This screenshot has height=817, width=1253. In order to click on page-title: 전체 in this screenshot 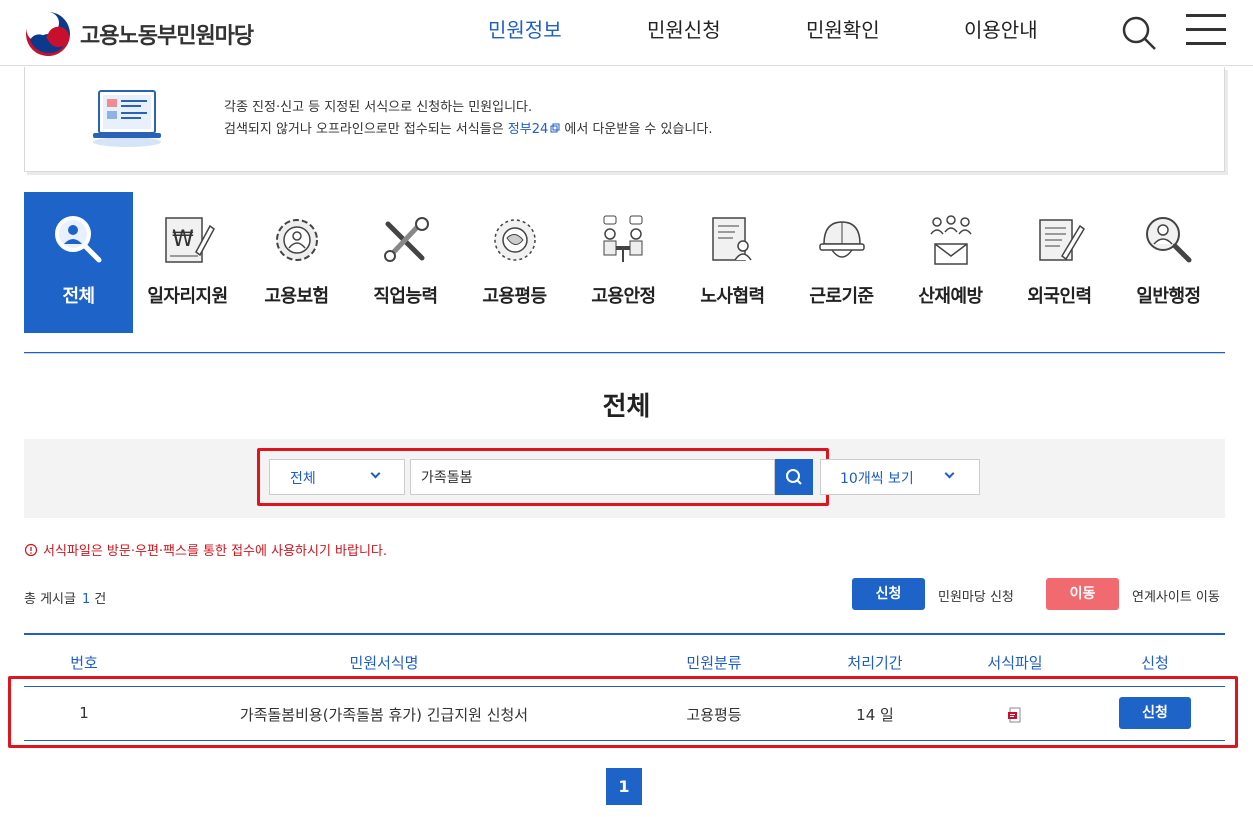, I will do `click(626, 407)`.